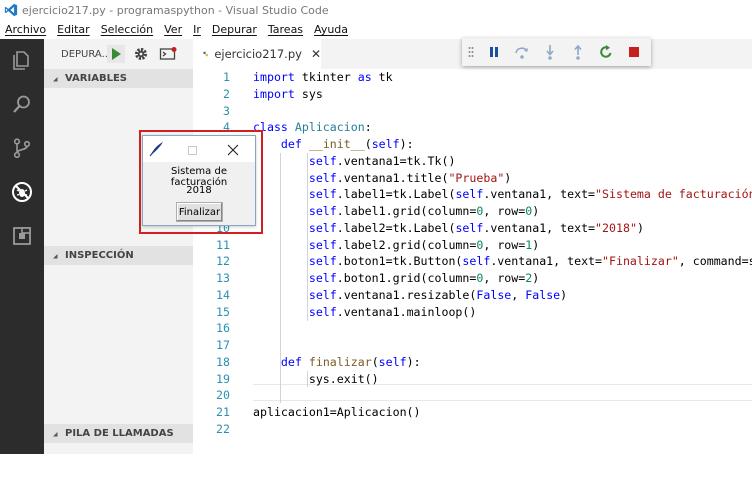  Describe the element at coordinates (223, 261) in the screenshot. I see `line-number: 12` at that location.